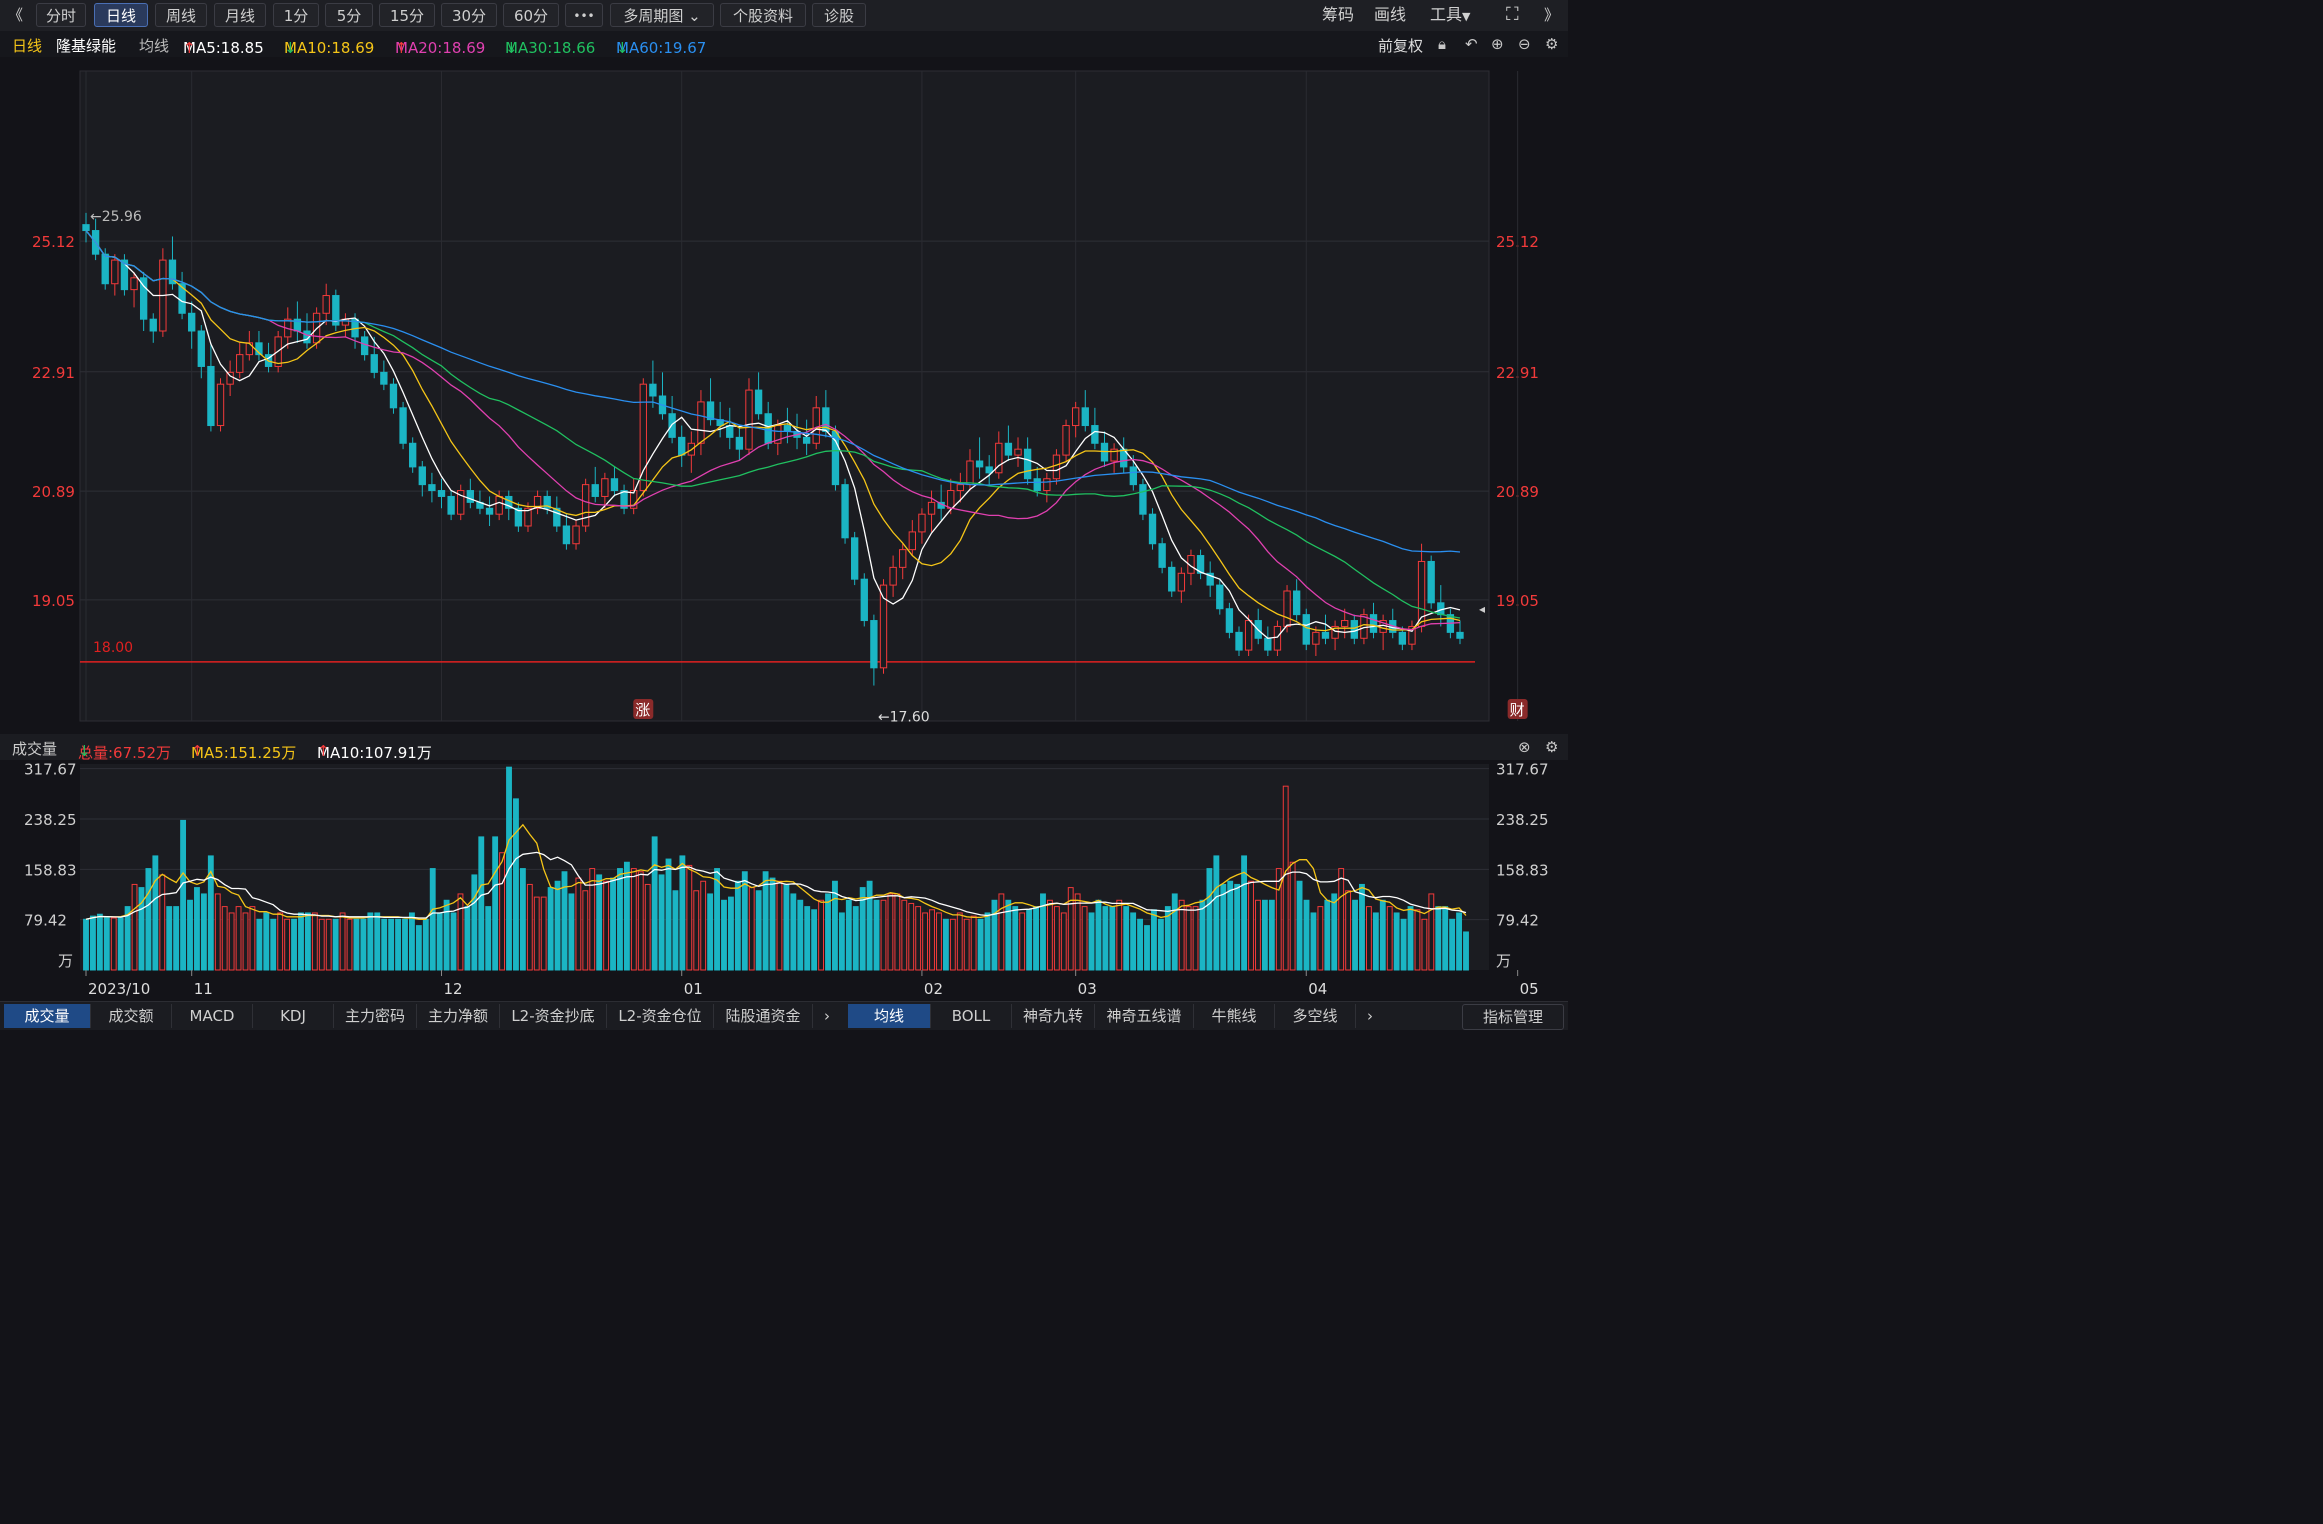  I want to click on tab-turnover: 成交额, so click(131, 1016).